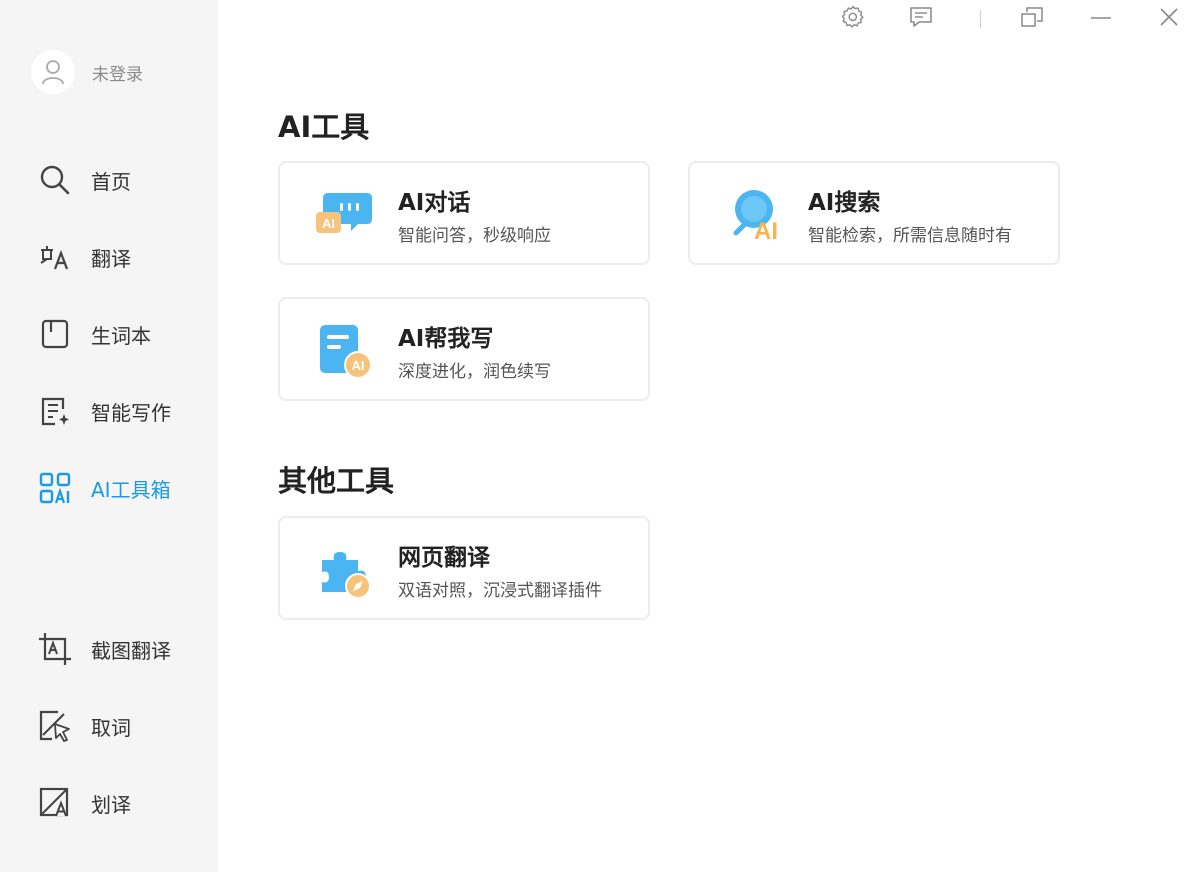  Describe the element at coordinates (844, 203) in the screenshot. I see `card-title: AI搜索` at that location.